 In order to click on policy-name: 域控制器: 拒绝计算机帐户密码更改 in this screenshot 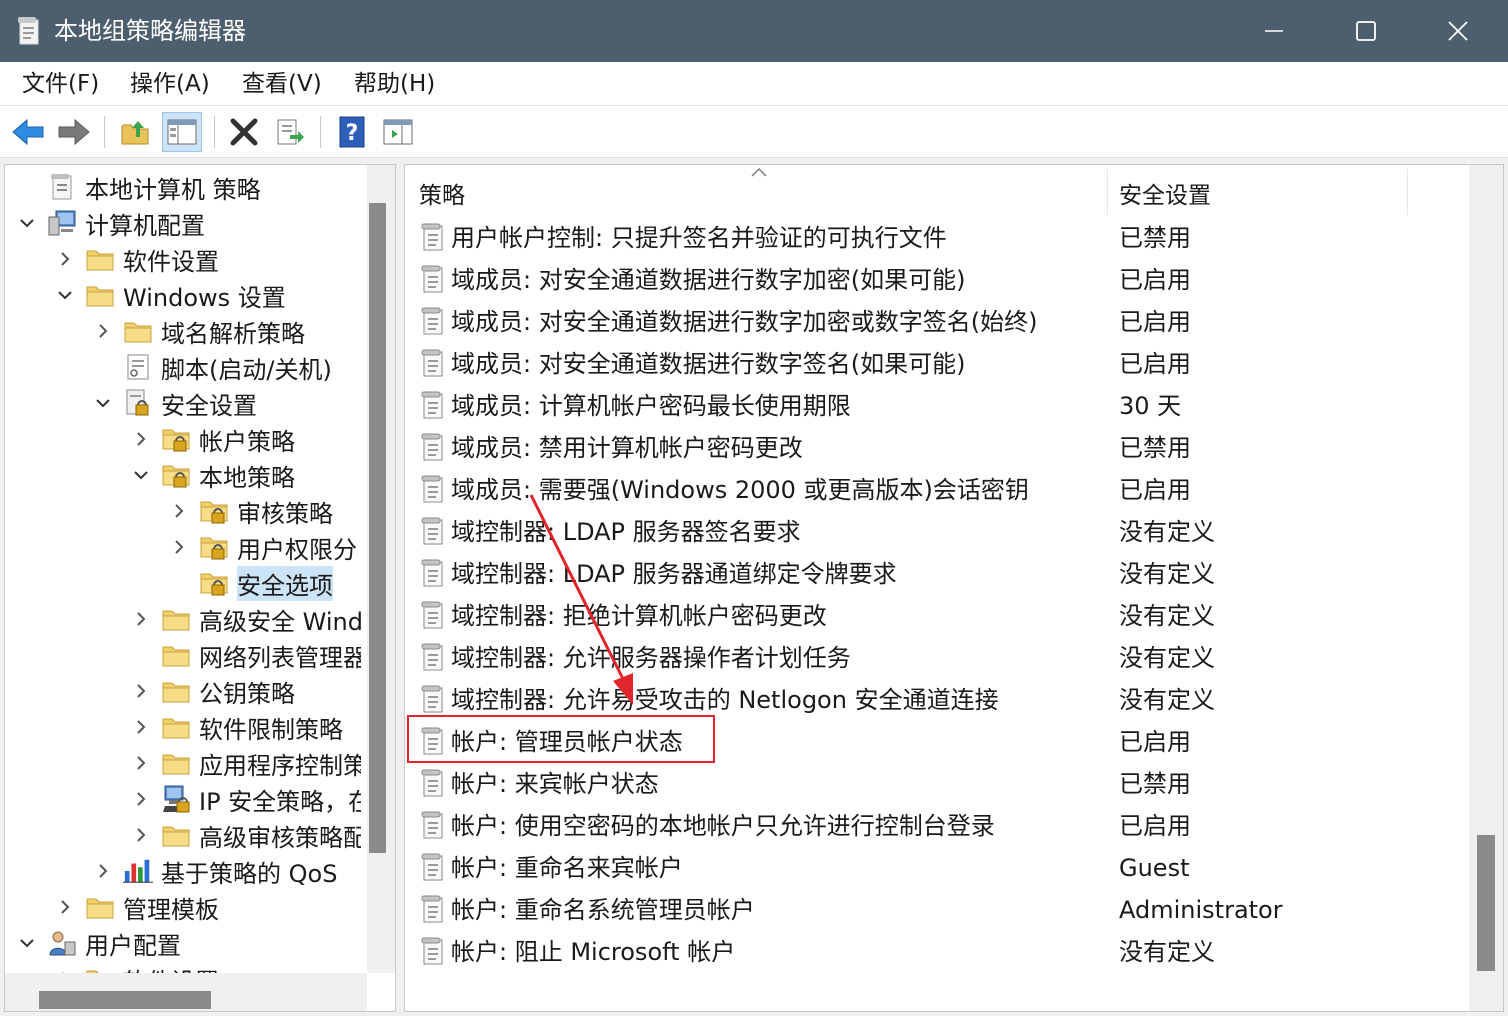, I will do `click(639, 616)`.